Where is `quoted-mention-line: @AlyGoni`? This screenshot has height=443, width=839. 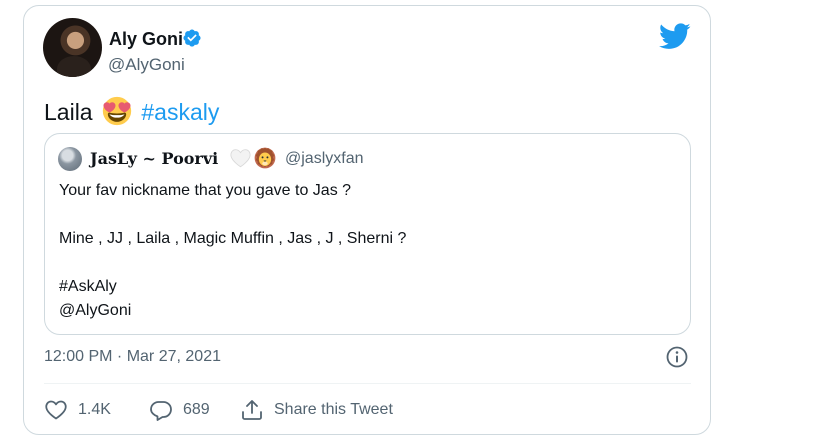
quoted-mention-line: @AlyGoni is located at coordinates (232, 311).